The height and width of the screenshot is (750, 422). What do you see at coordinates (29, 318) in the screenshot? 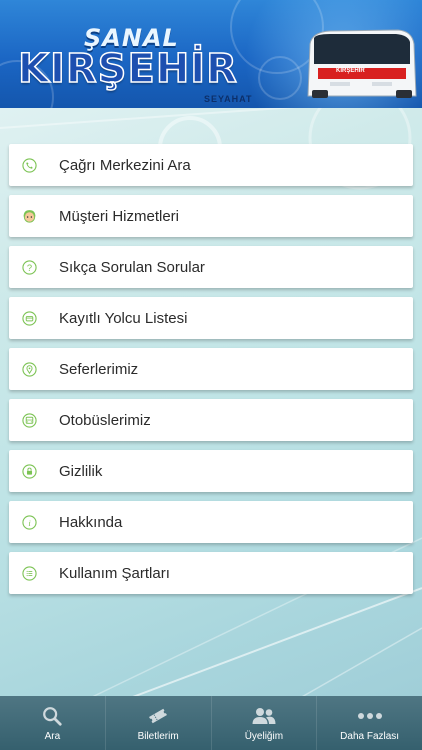
I see `card-icon` at bounding box center [29, 318].